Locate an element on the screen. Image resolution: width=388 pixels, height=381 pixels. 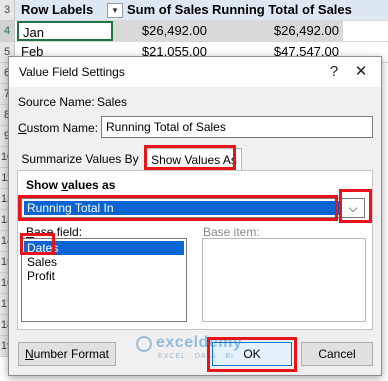
cell-jan-sum: $26,492.00 is located at coordinates (162, 31).